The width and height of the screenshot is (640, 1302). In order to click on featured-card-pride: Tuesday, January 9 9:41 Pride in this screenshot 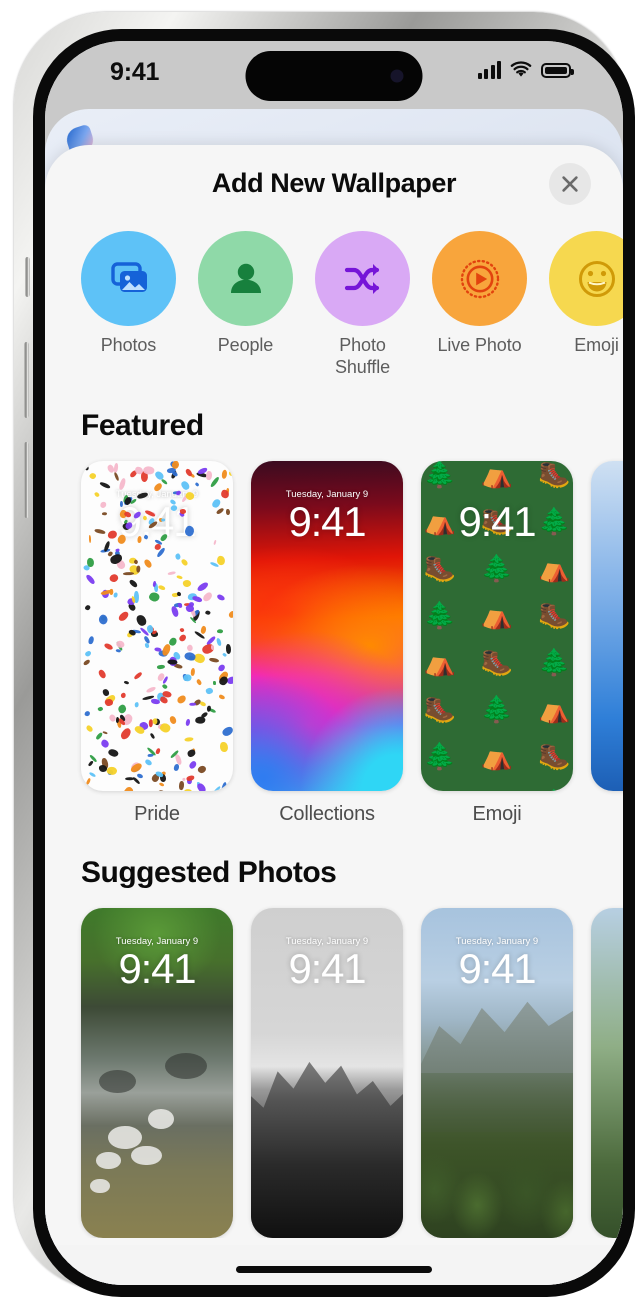, I will do `click(157, 643)`.